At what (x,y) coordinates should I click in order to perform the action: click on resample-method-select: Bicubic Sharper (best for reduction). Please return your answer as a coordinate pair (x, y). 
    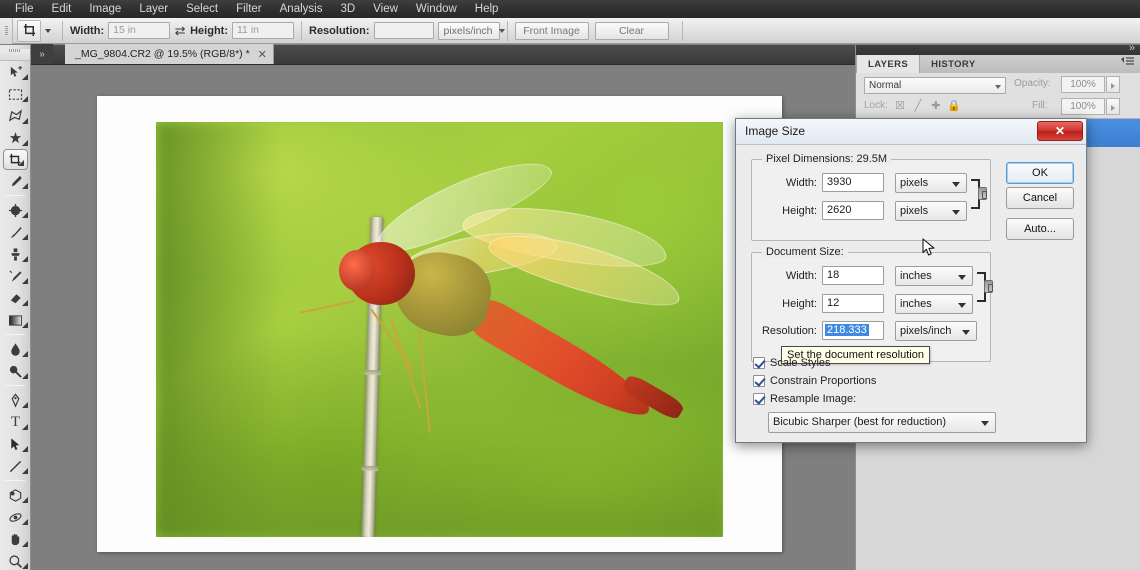
    Looking at the image, I should click on (882, 422).